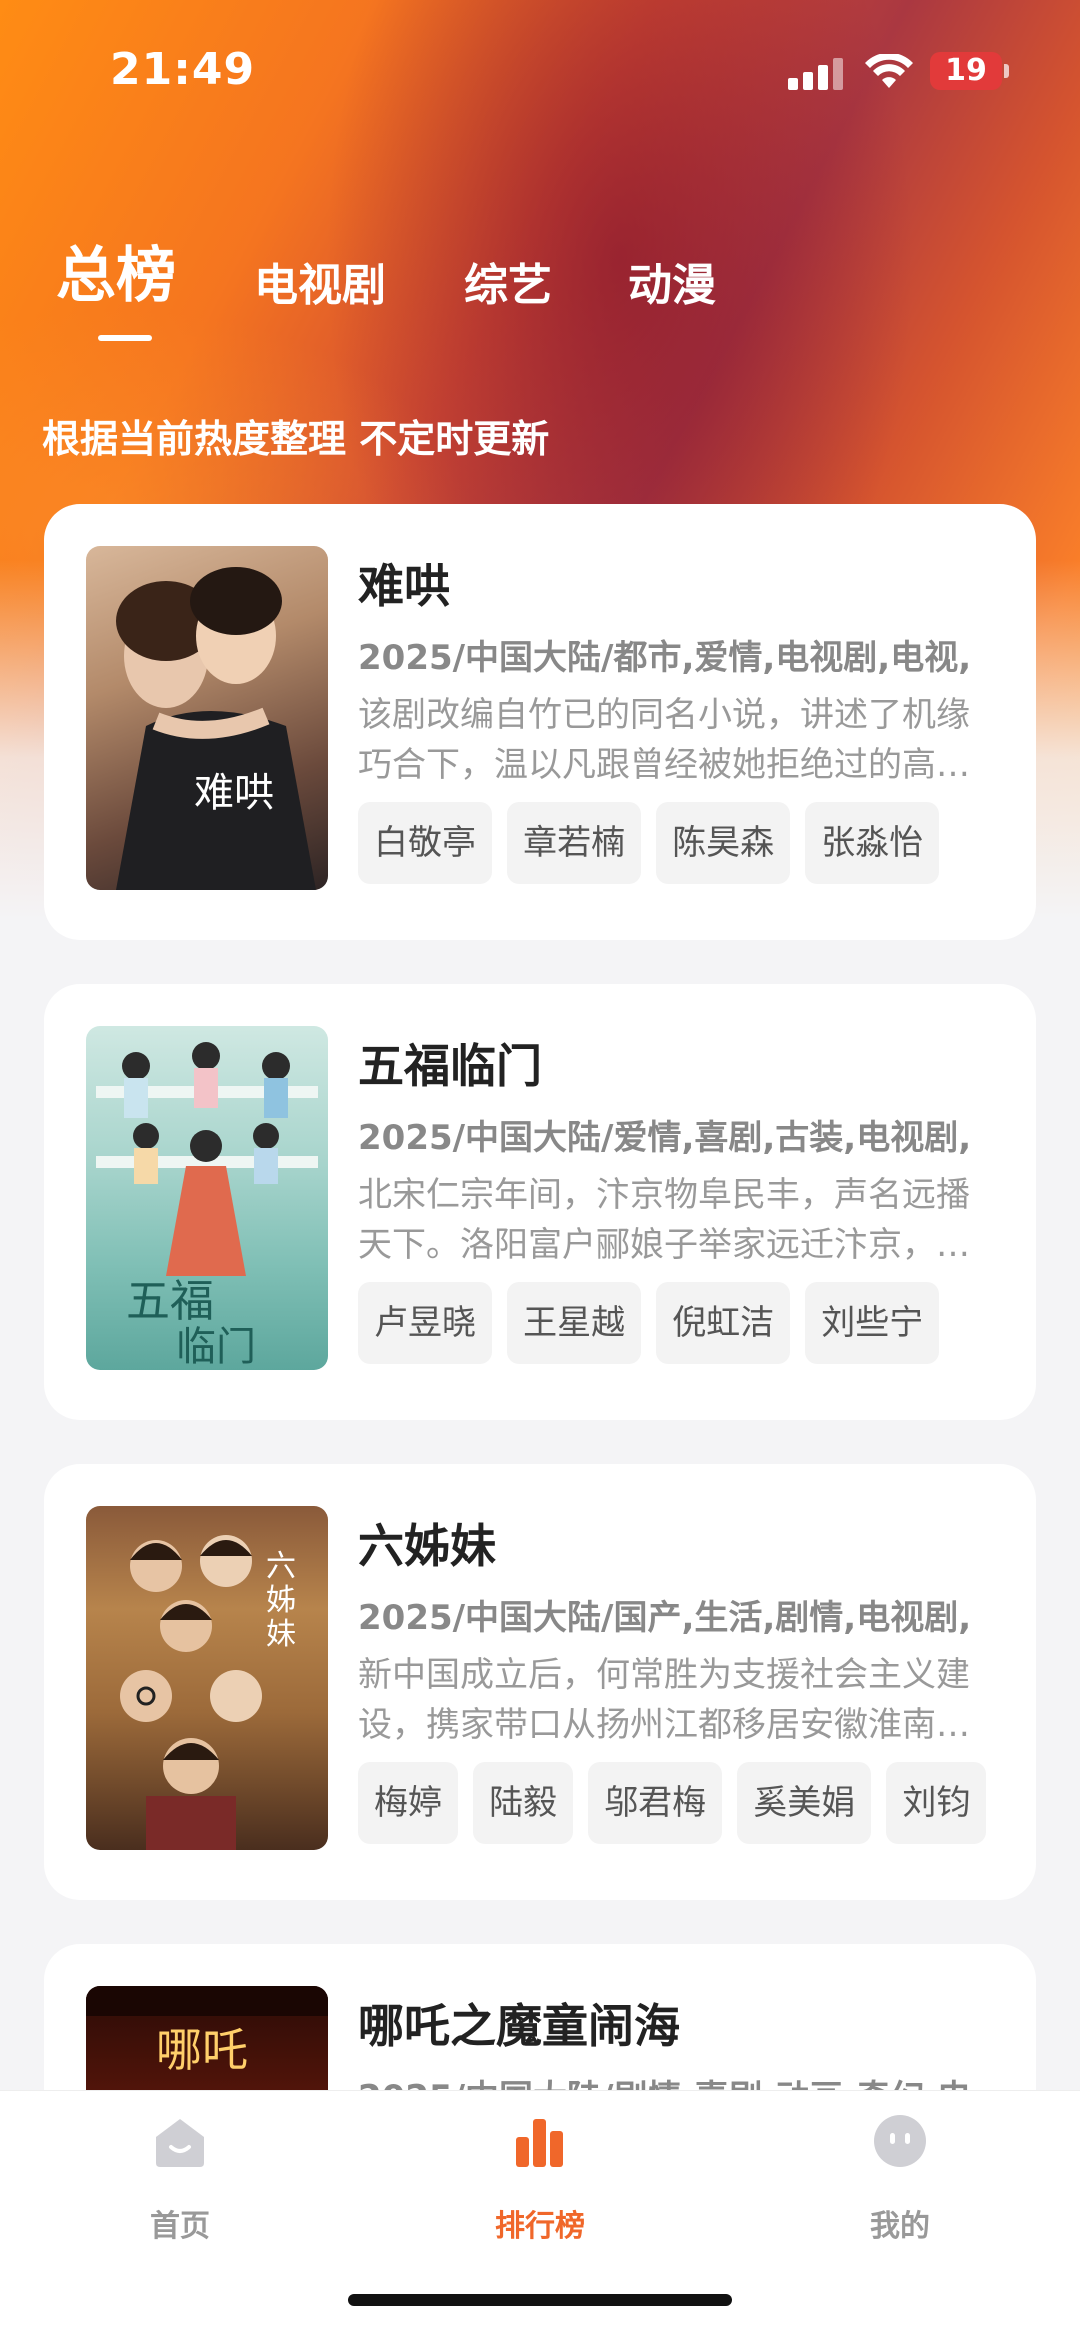 The height and width of the screenshot is (2337, 1080). I want to click on status-time: 21:49, so click(183, 69).